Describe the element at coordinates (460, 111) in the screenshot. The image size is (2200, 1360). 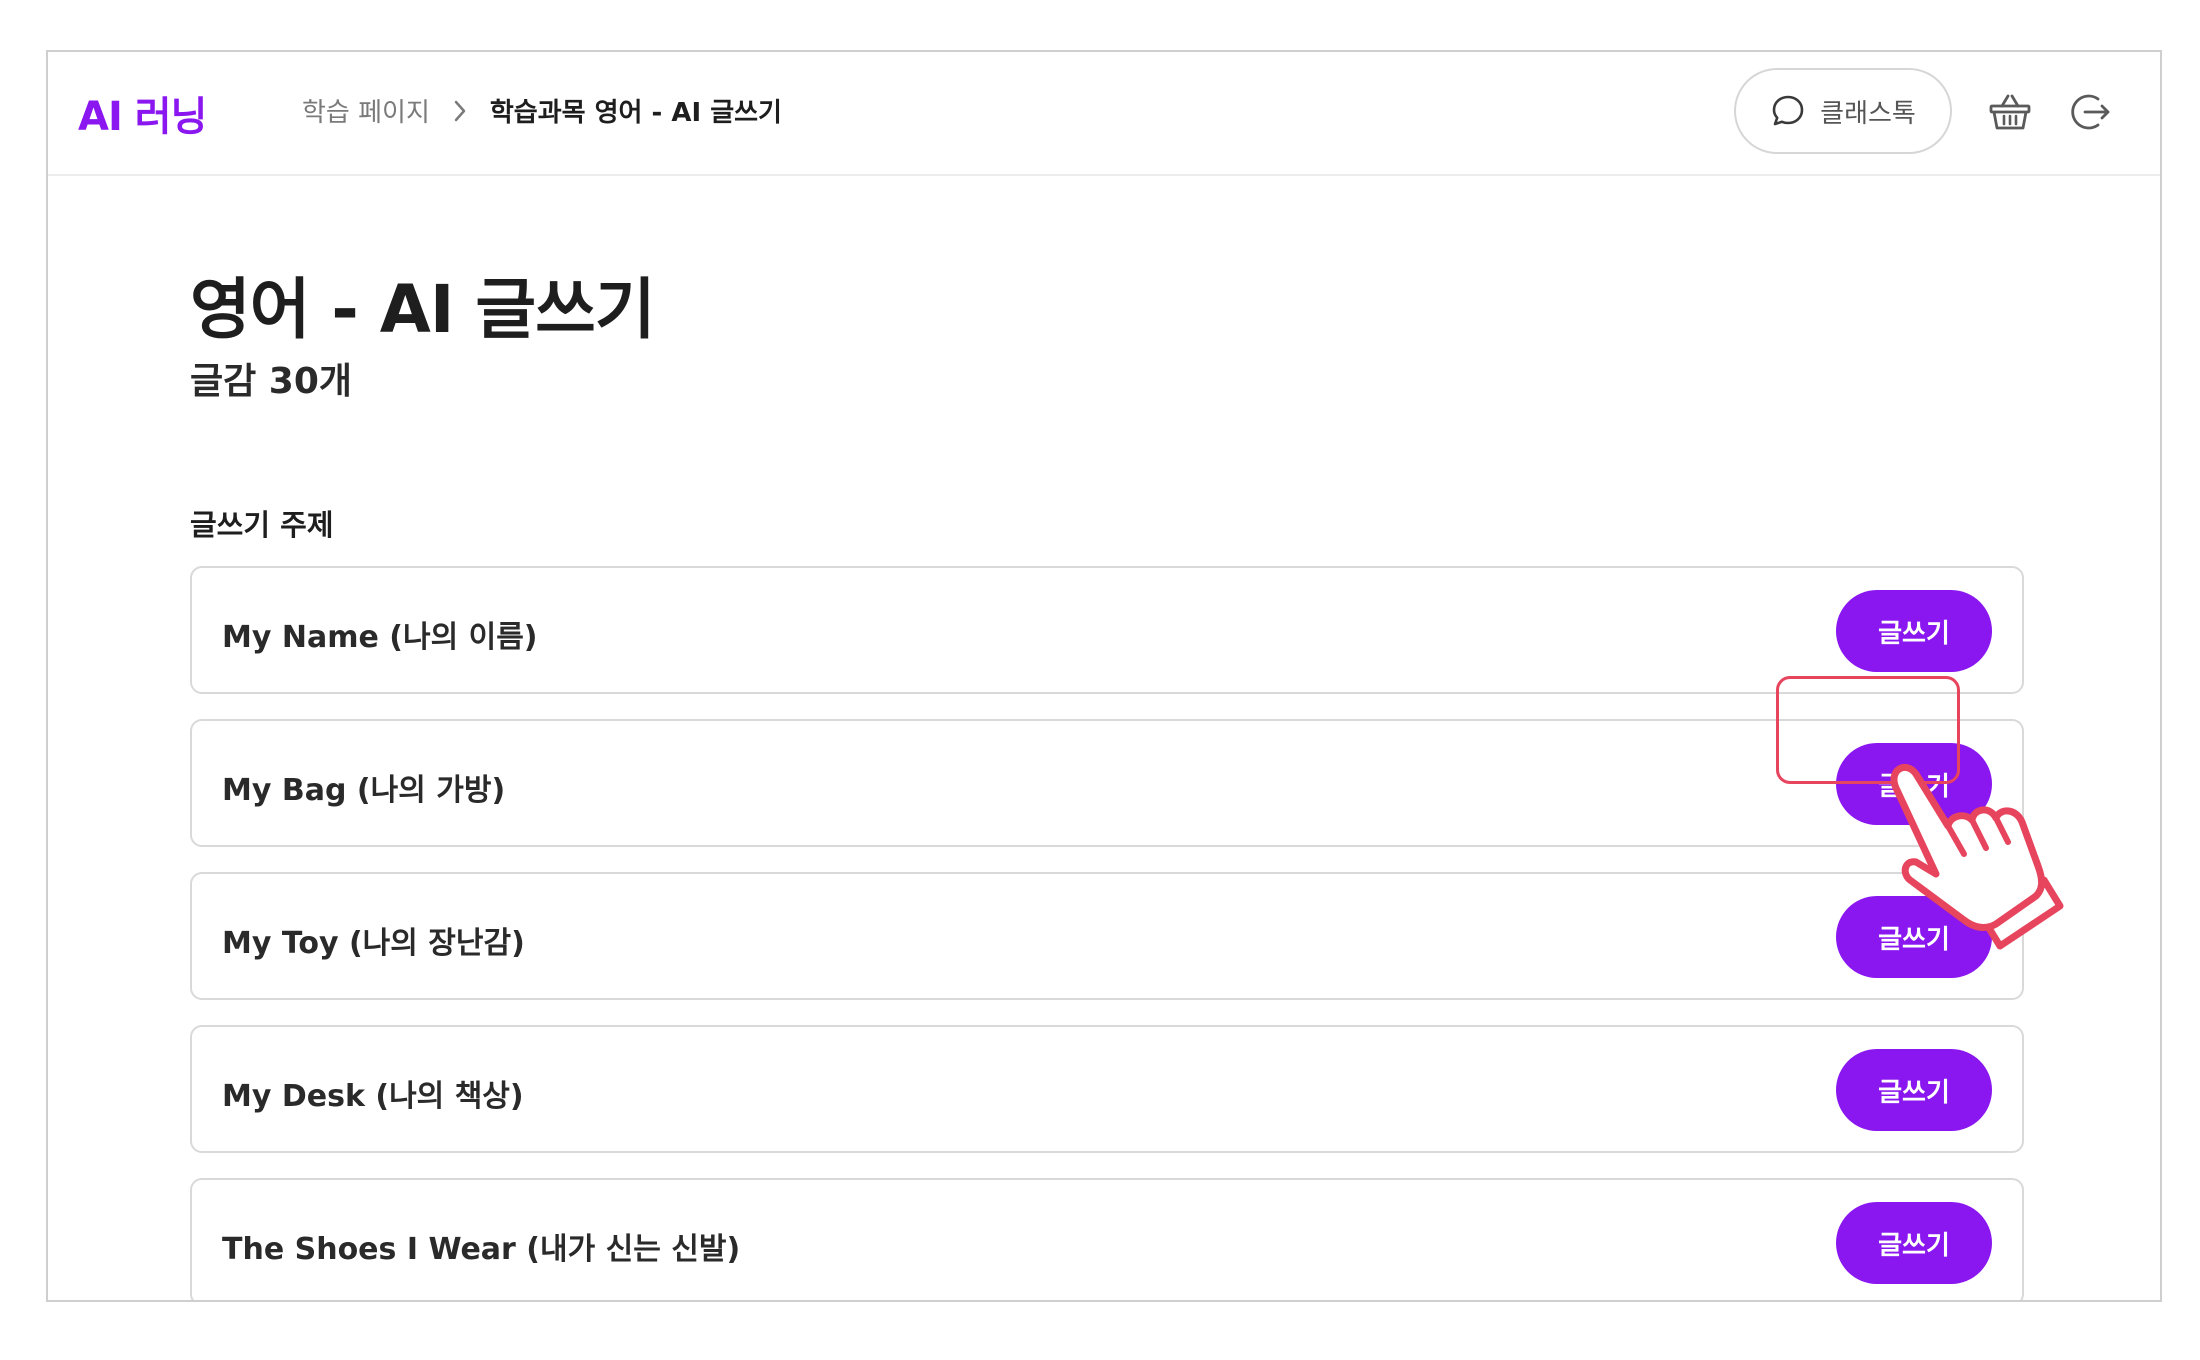
I see `chevron-right-icon` at that location.